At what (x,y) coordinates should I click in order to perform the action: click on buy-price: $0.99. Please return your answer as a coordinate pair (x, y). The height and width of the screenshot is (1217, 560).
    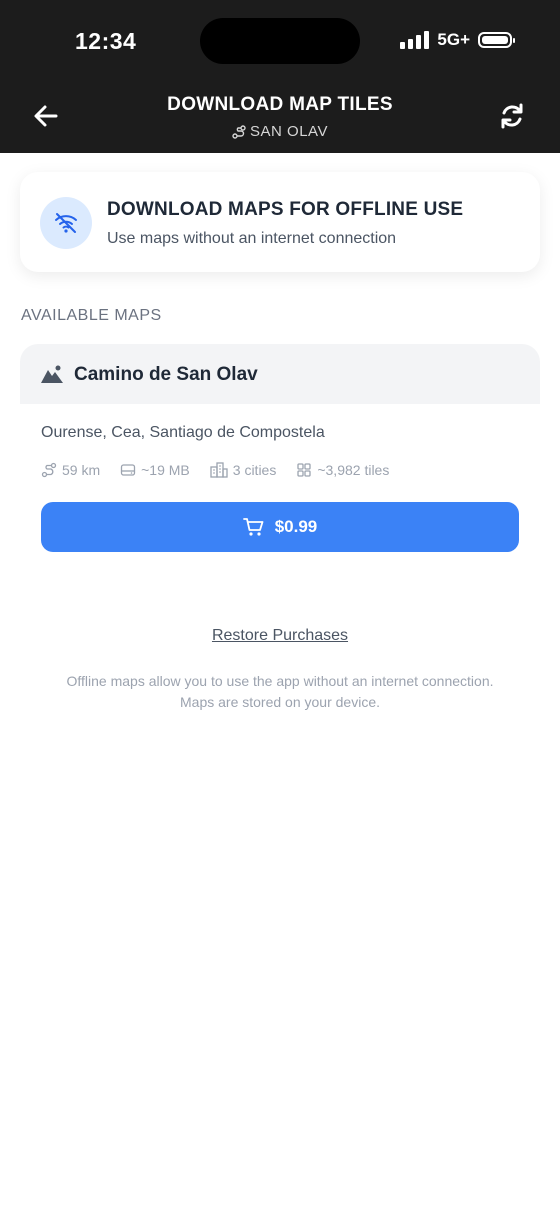
    Looking at the image, I should click on (296, 526).